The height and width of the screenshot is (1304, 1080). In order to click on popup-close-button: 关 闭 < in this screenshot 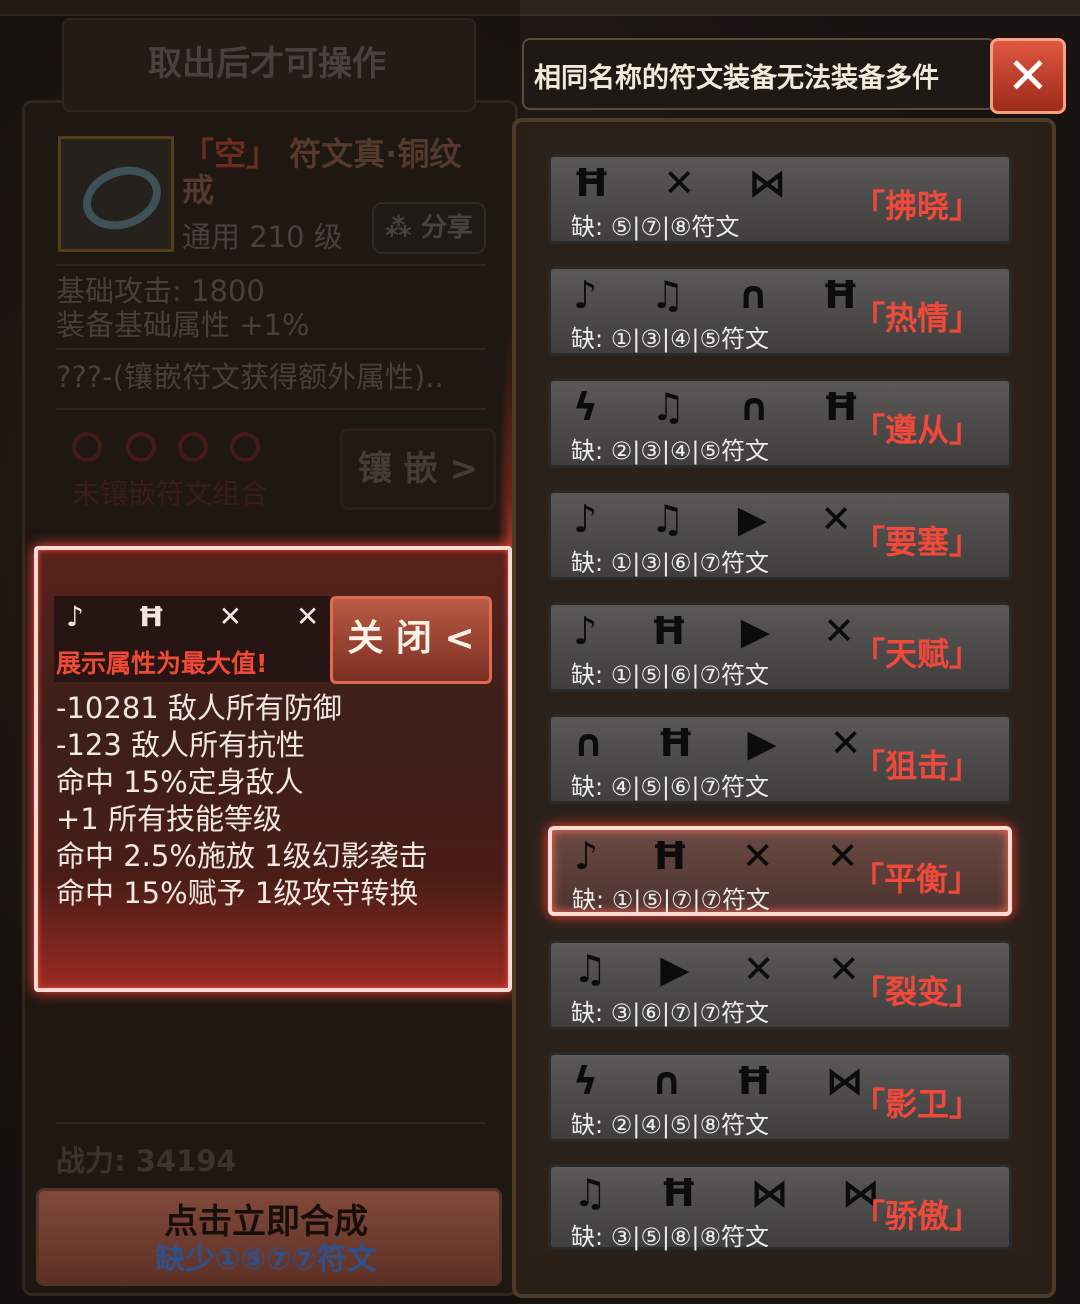, I will do `click(411, 640)`.